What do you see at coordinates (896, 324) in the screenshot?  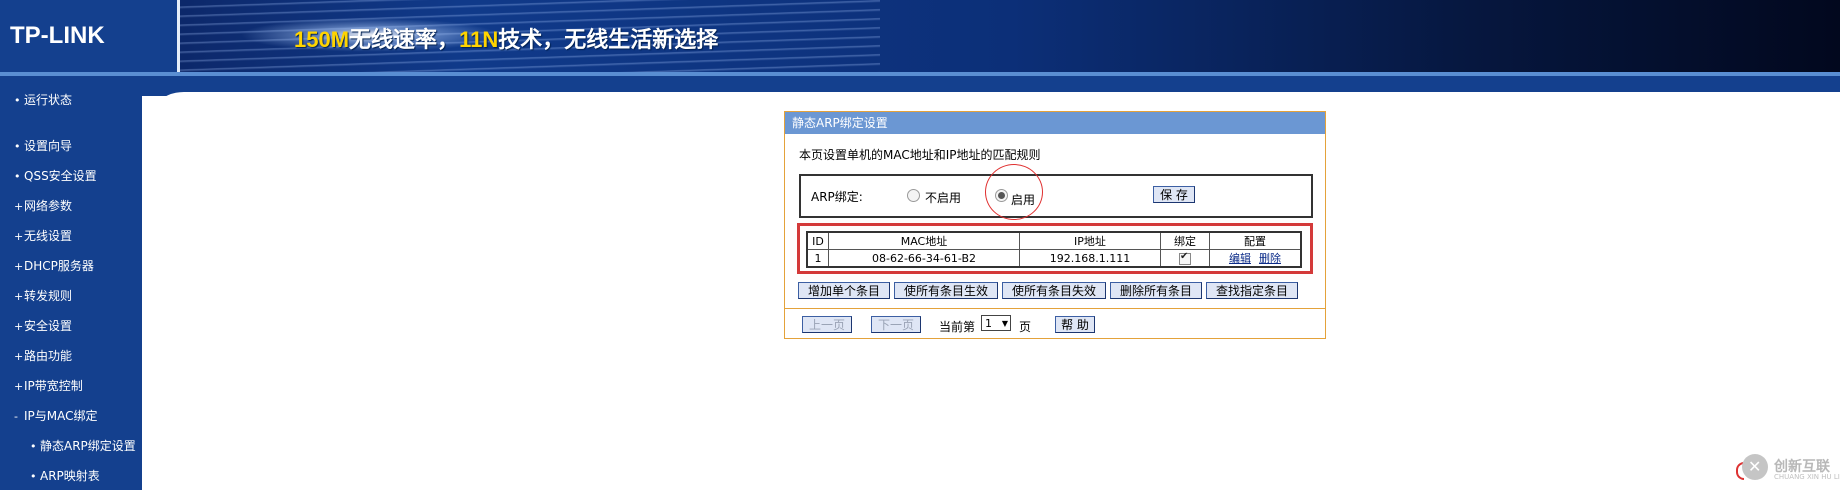 I see `next-page-button: 下一页` at bounding box center [896, 324].